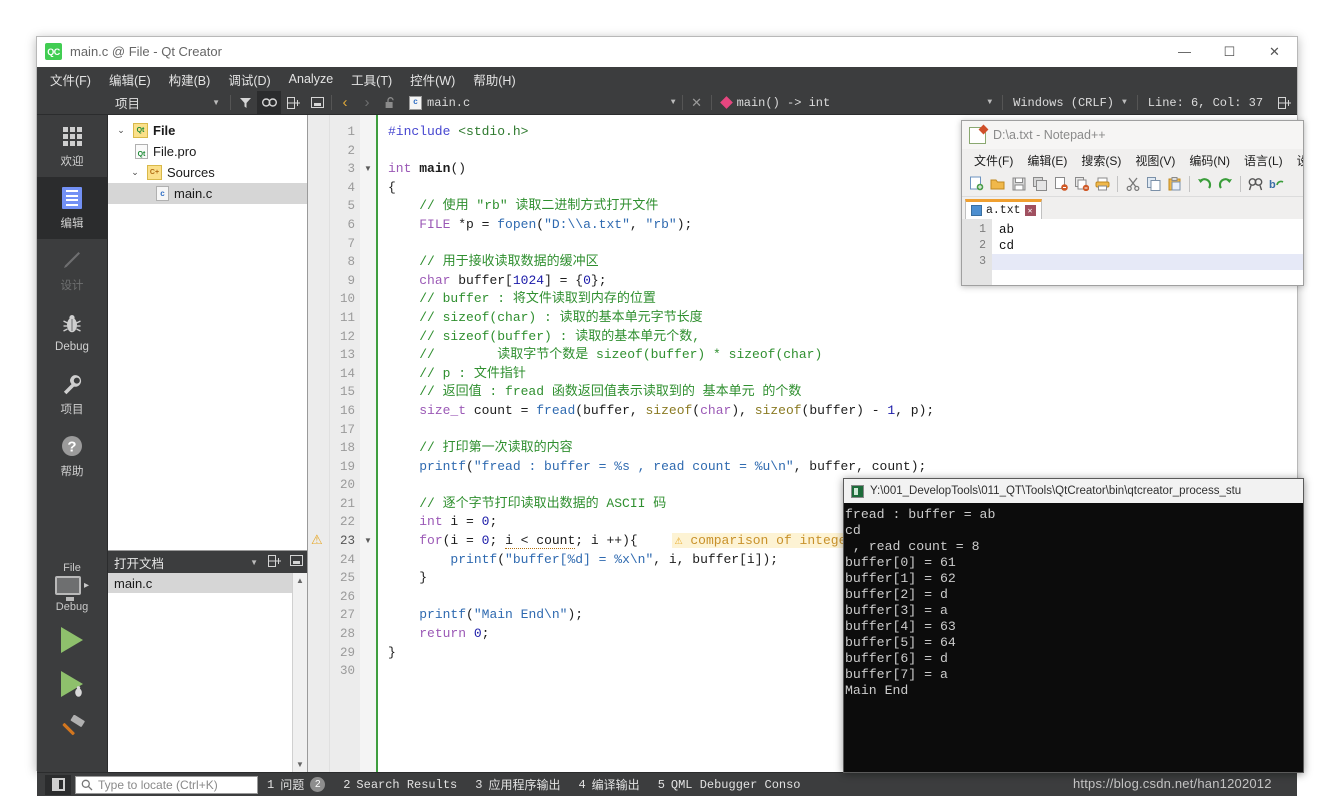 The width and height of the screenshot is (1332, 802). What do you see at coordinates (368, 443) in the screenshot?
I see `code-fold-column: ▼ ▼` at bounding box center [368, 443].